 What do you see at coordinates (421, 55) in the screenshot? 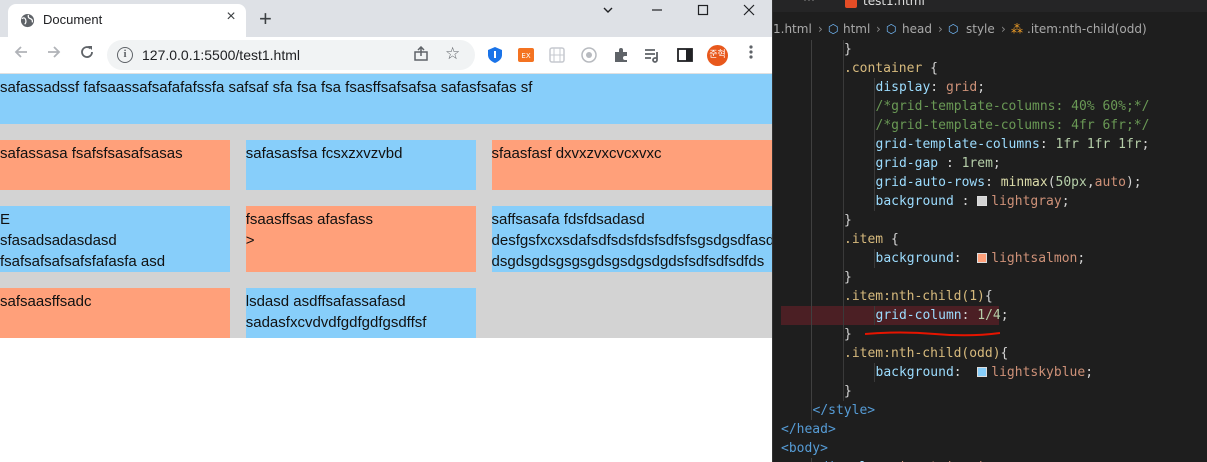
I see `share-icon` at bounding box center [421, 55].